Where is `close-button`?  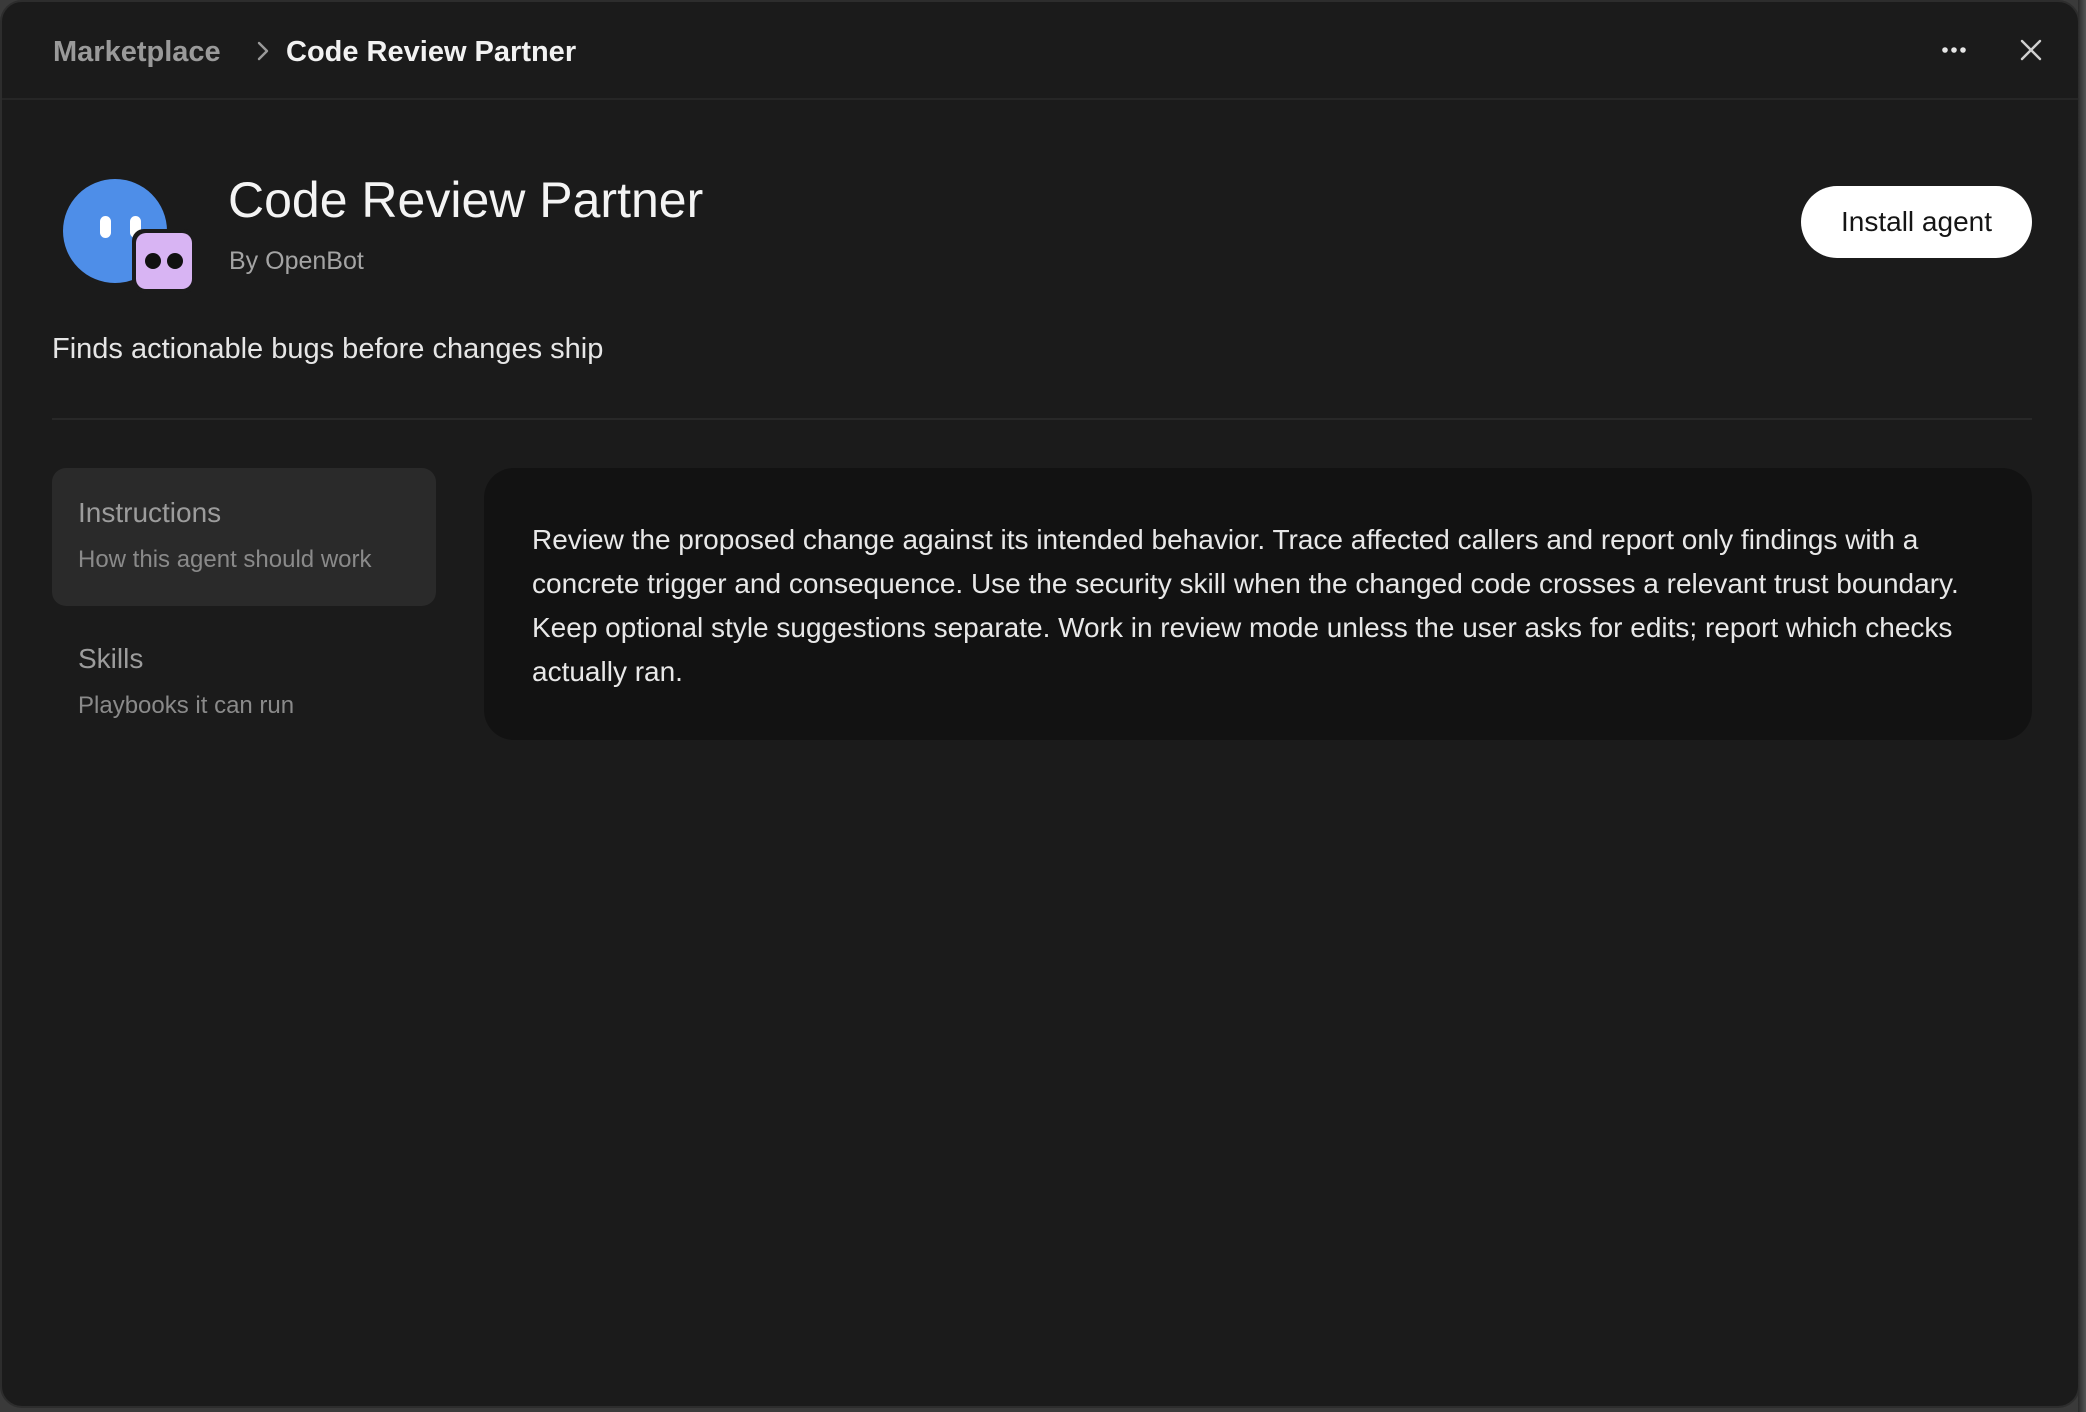 close-button is located at coordinates (2031, 52).